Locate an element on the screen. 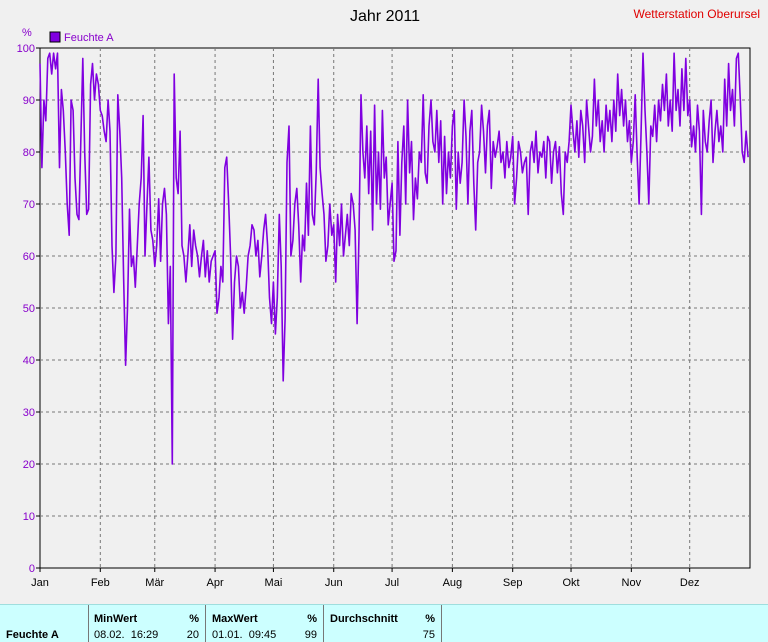  min-time: 08.02. 16:29 is located at coordinates (126, 635).